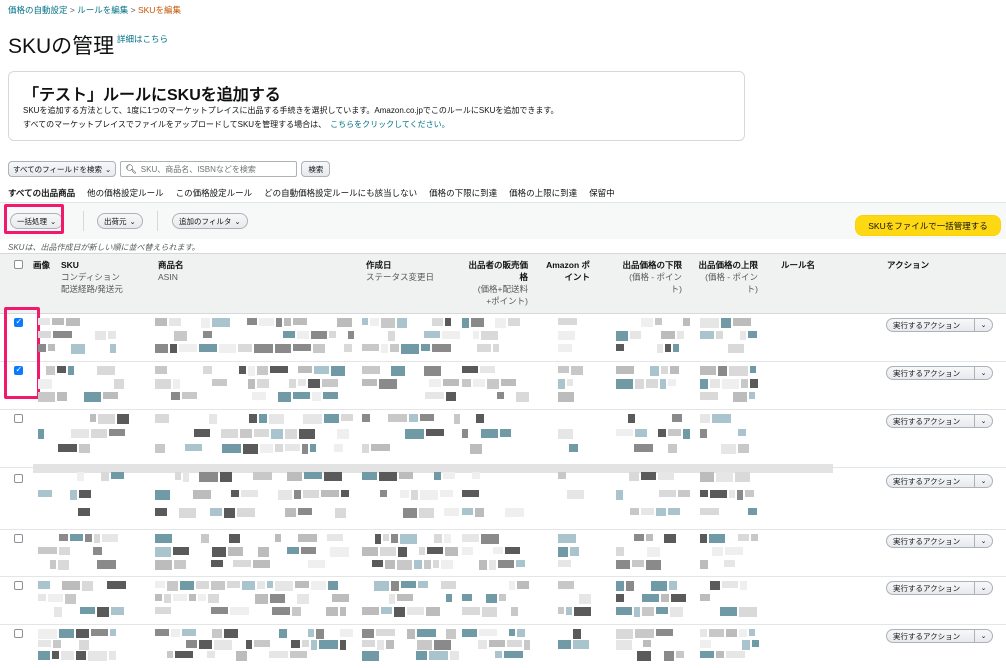 This screenshot has width=1006, height=668. What do you see at coordinates (92, 277) in the screenshot?
I see `col-sku: SKU コンディション 配送経路/発送元` at bounding box center [92, 277].